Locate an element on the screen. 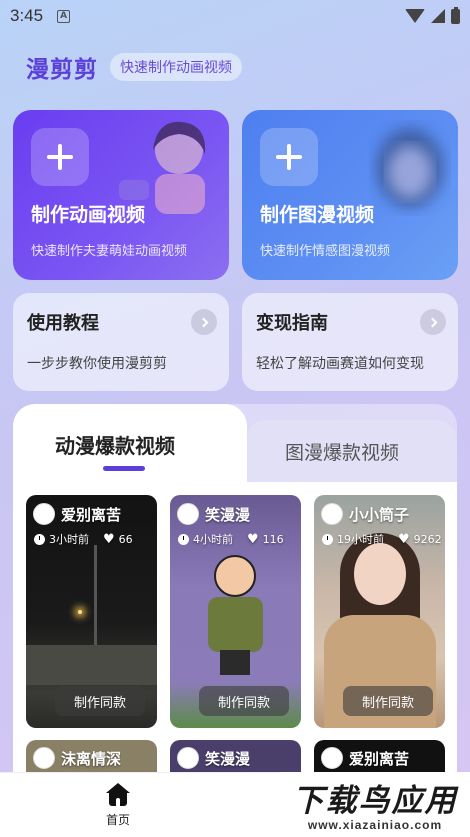 The image size is (470, 837). header: 漫剪剪 快速制作动画视频 is located at coordinates (134, 67).